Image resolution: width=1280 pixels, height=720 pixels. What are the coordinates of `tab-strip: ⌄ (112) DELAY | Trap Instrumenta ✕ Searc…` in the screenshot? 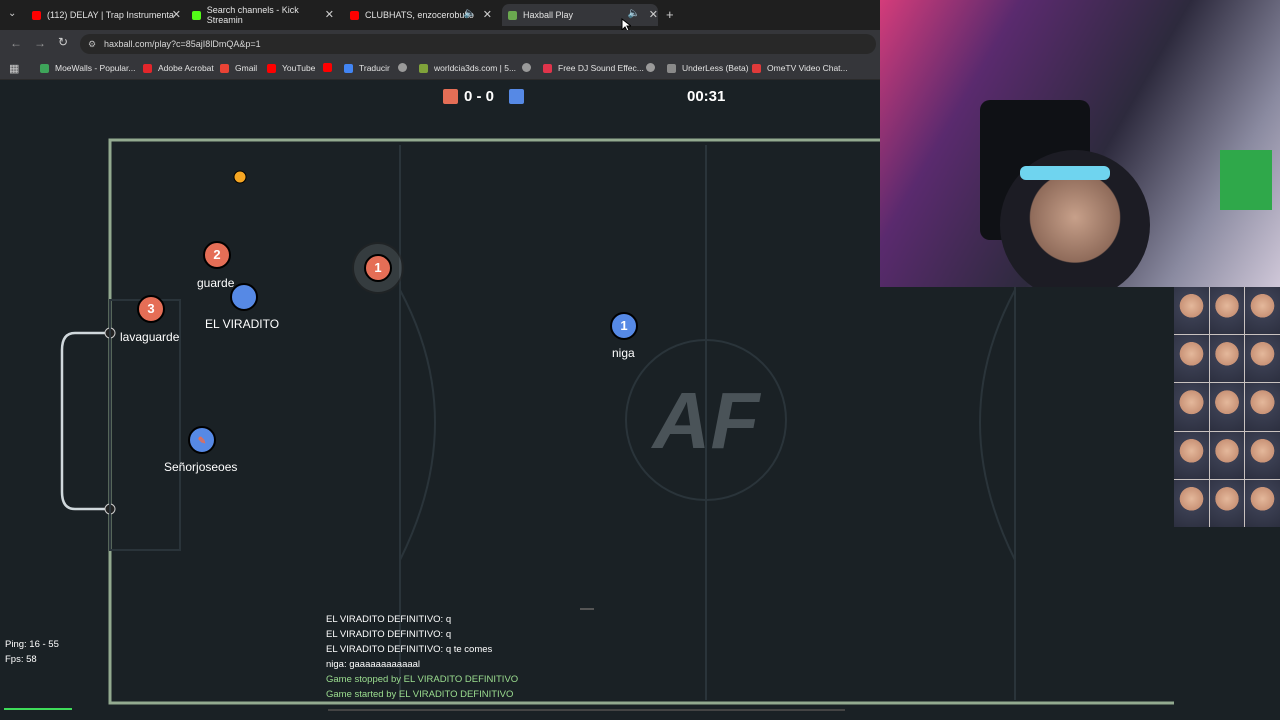 It's located at (440, 16).